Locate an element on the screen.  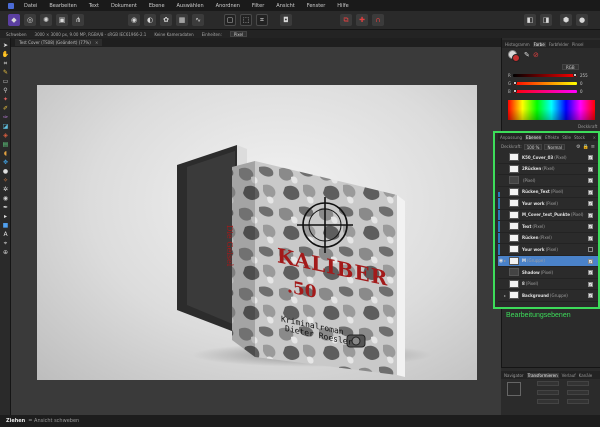
selection-brush-icon: ✎ is located at coordinates (5, 72).